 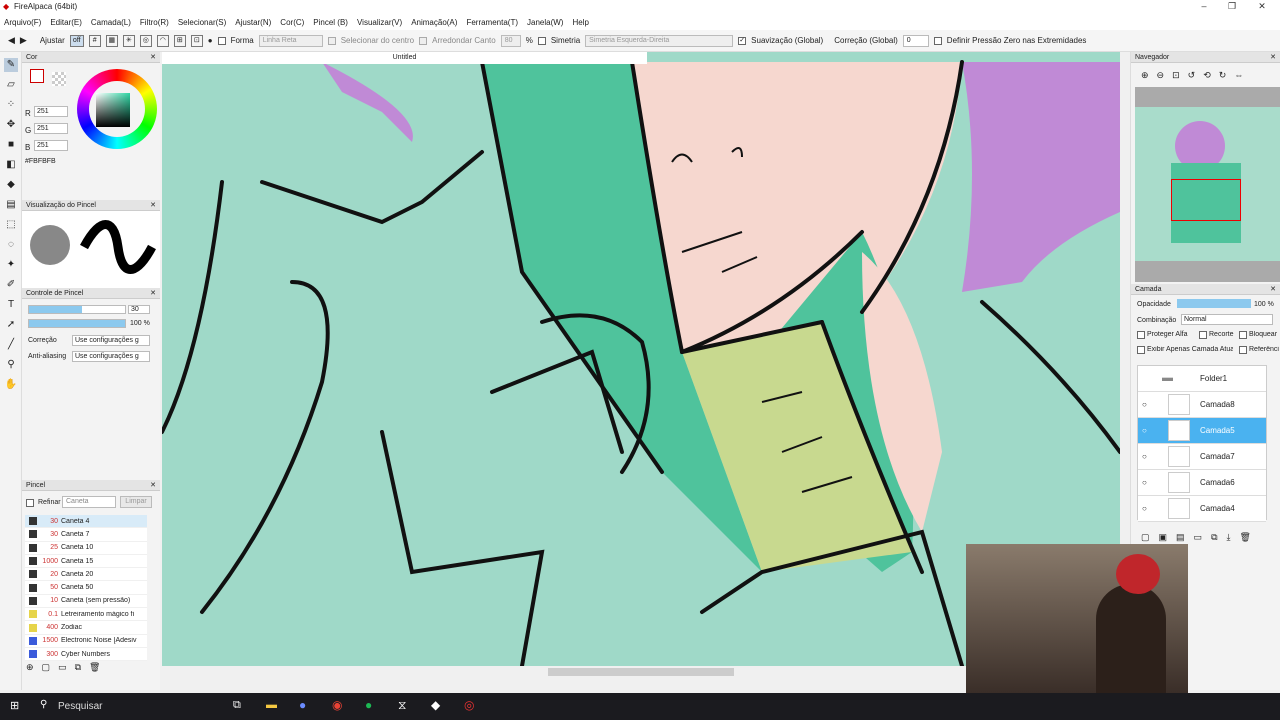 I want to click on menu-janela: Janela(W), so click(x=545, y=22).